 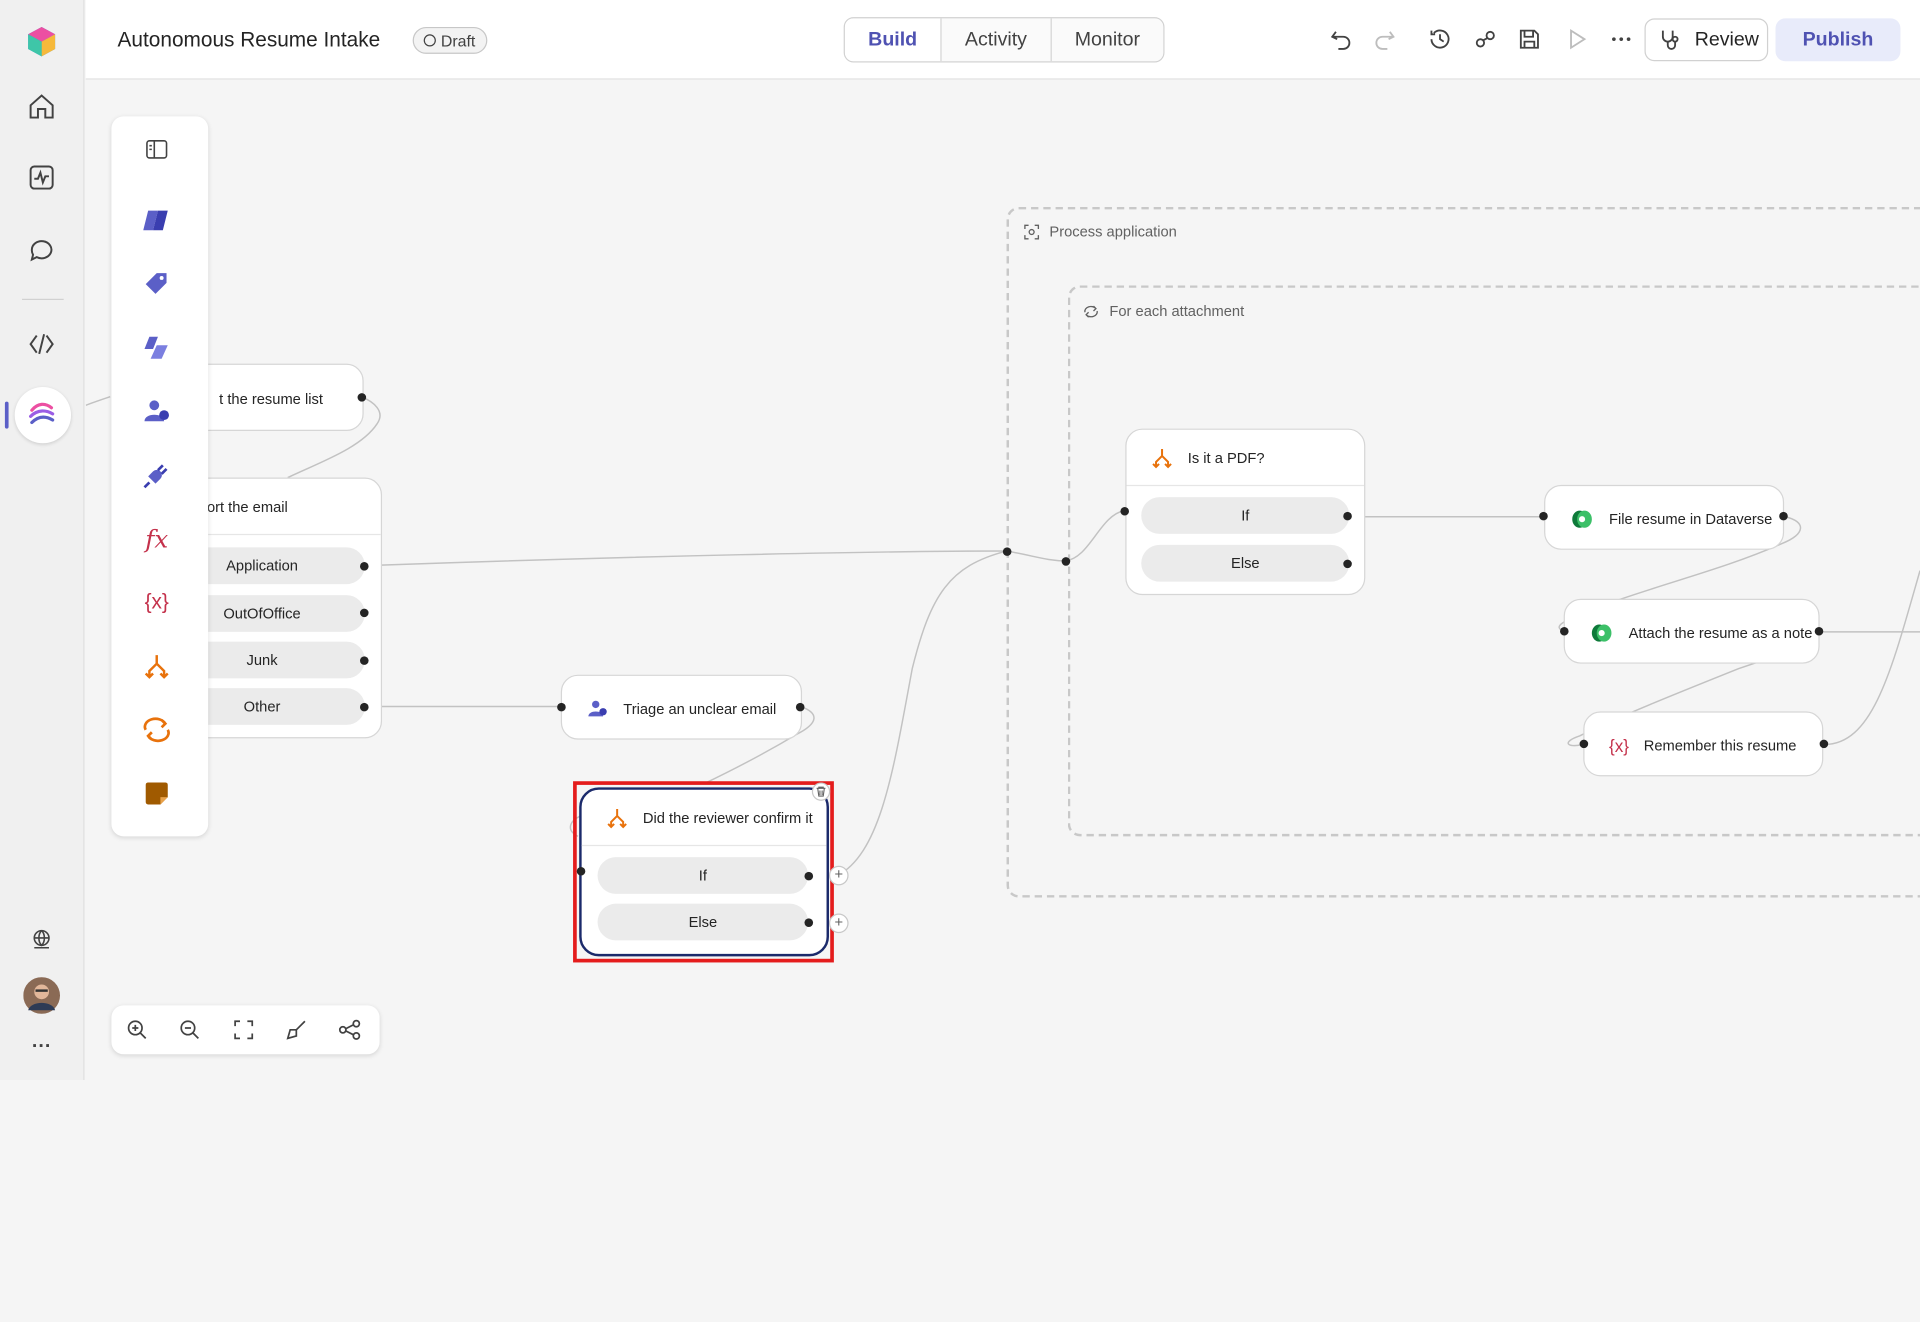 I want to click on view-tabs: Build Activity Monitor, so click(x=1004, y=40).